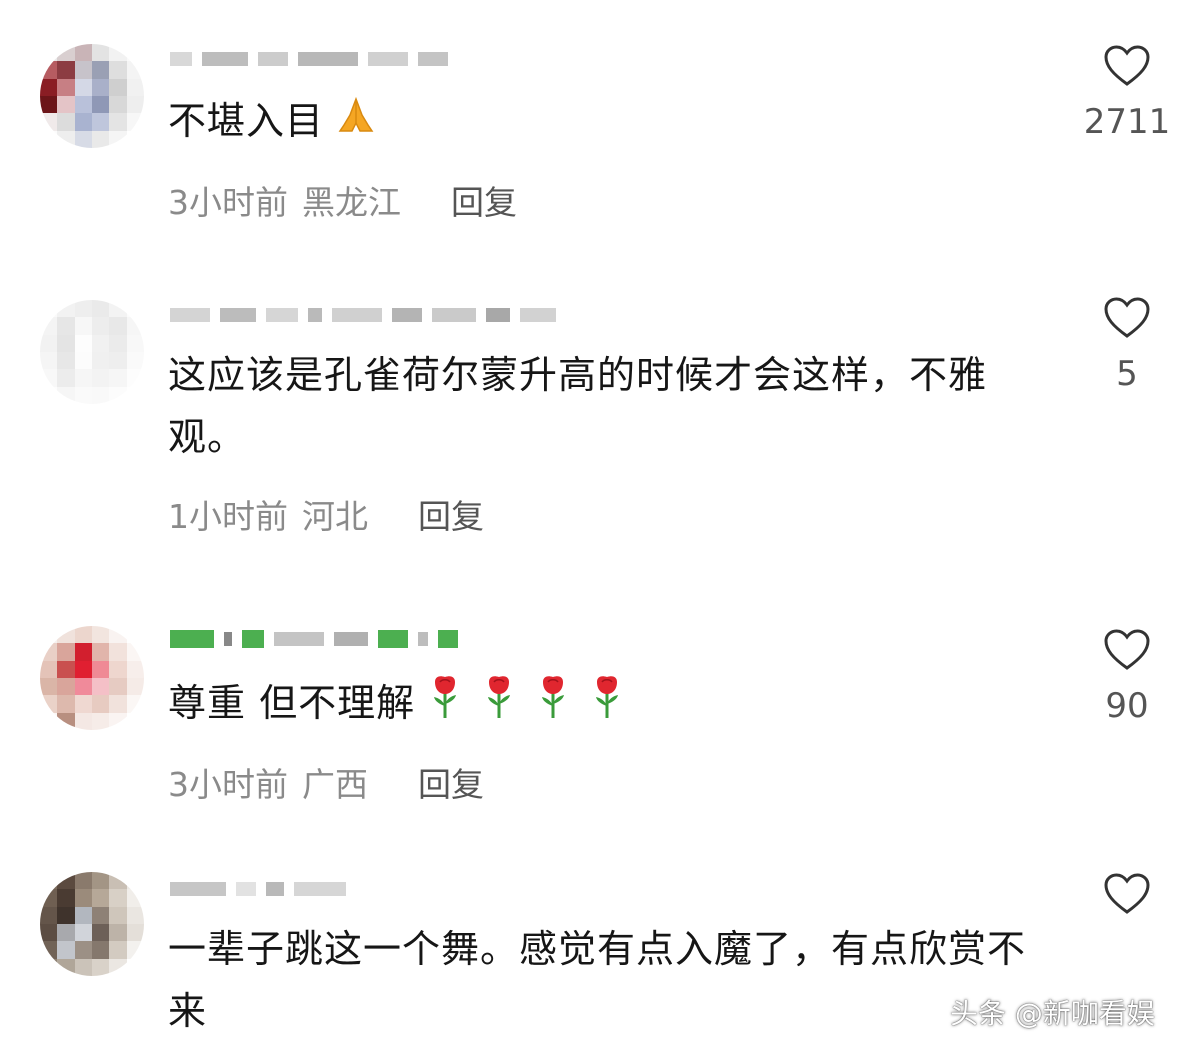  I want to click on comment-text-content: 不堪入目, so click(246, 121).